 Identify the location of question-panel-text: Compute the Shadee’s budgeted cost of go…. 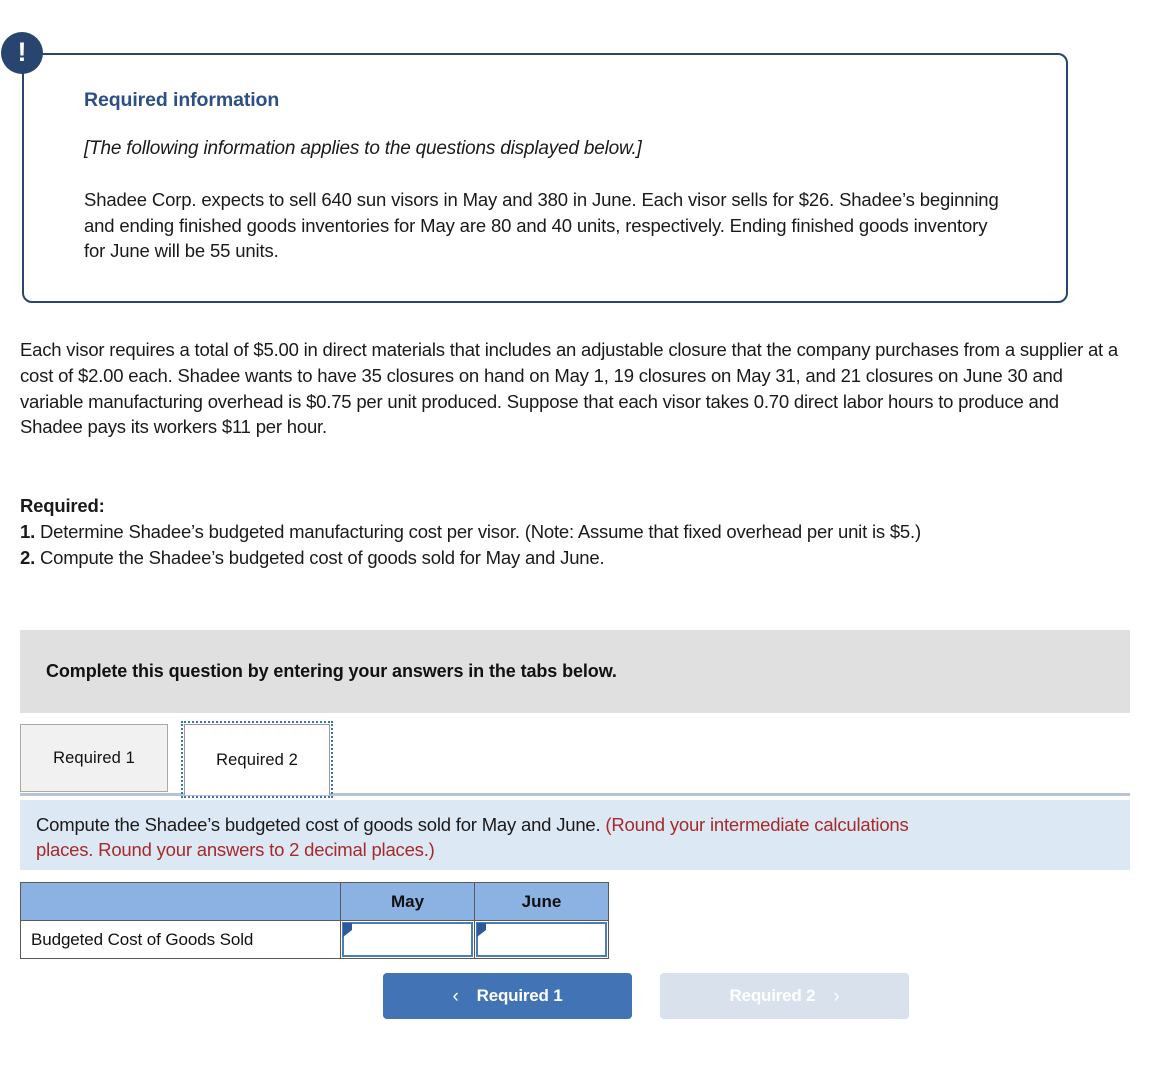
(583, 837).